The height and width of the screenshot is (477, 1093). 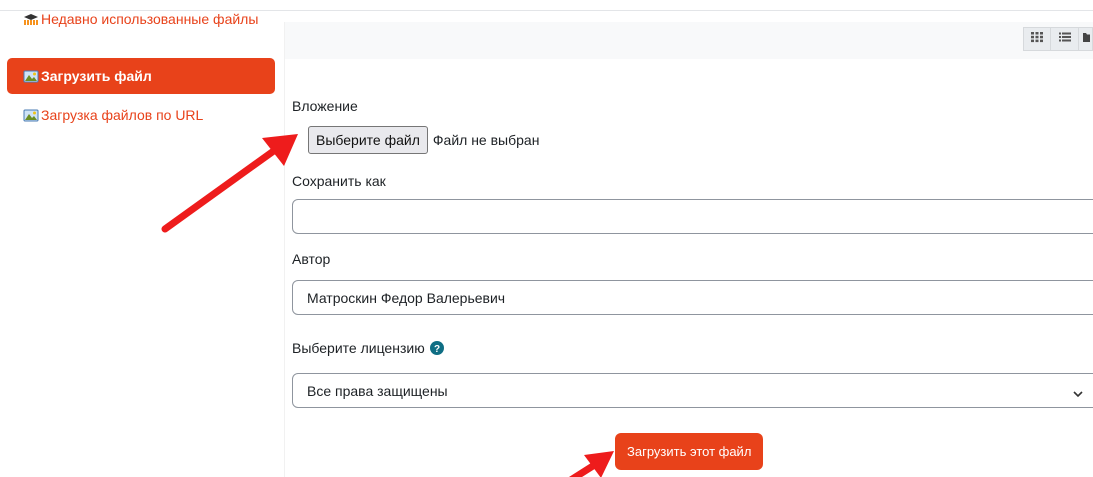 I want to click on view-switcher, so click(x=1058, y=39).